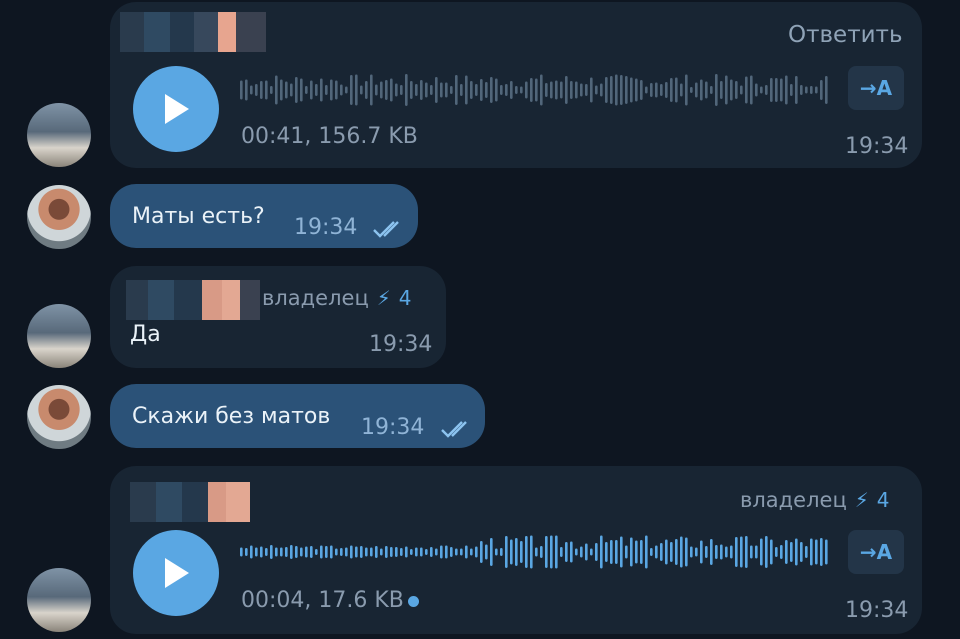 Image resolution: width=960 pixels, height=639 pixels. What do you see at coordinates (264, 216) in the screenshot?
I see `text-message-bubble: Маты есть? 19:34` at bounding box center [264, 216].